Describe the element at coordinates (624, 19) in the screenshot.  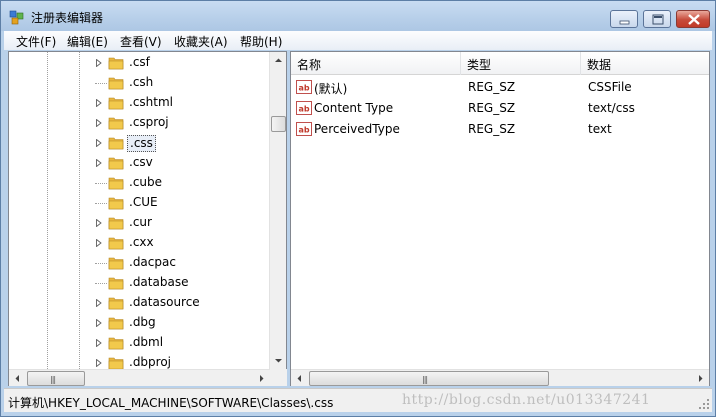
I see `minimize-button` at that location.